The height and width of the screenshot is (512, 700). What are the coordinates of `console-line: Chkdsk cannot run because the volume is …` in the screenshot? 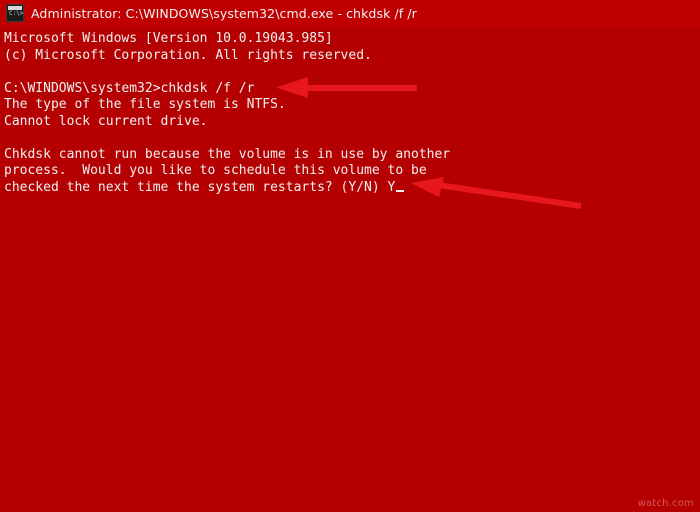 It's located at (227, 154).